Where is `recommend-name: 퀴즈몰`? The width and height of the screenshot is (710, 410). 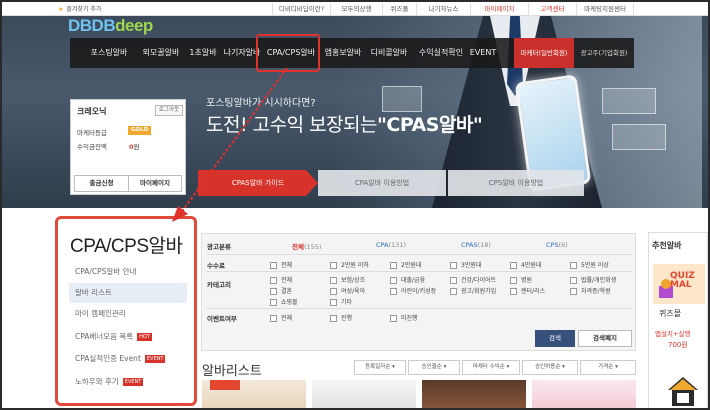 recommend-name: 퀴즈몰 is located at coordinates (670, 313).